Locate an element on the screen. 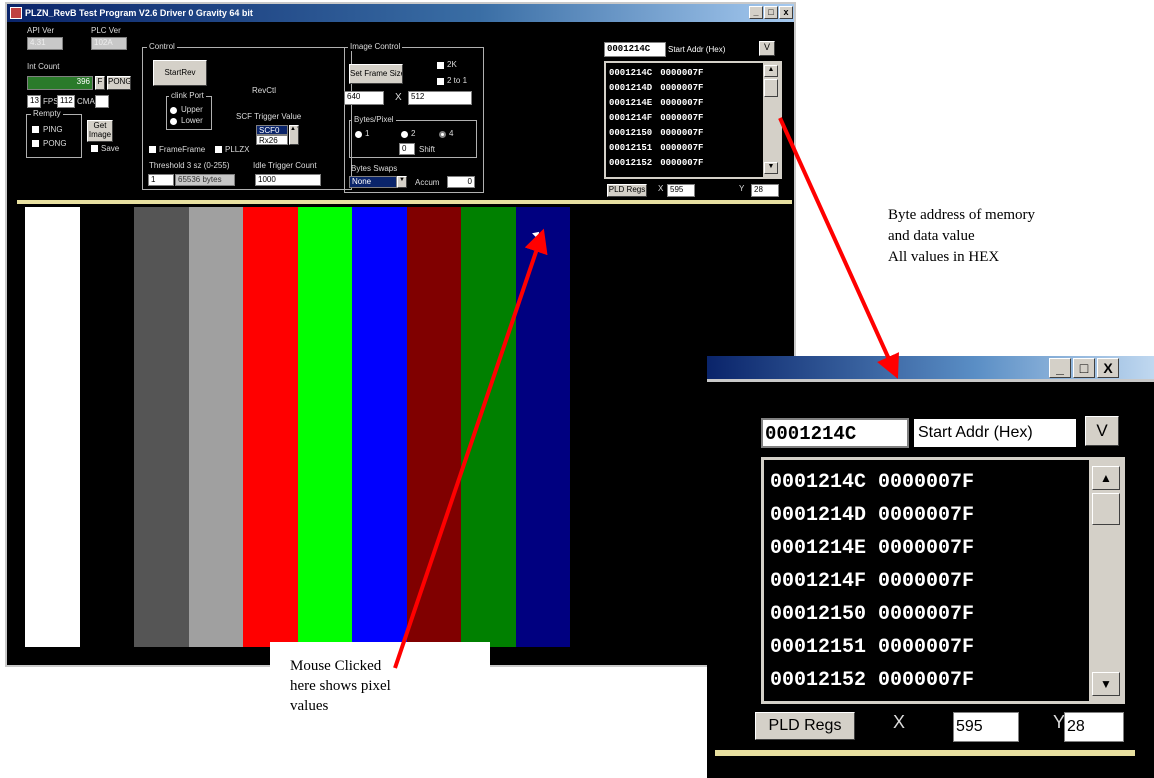 Image resolution: width=1154 pixels, height=778 pixels. memory-arrow is located at coordinates (838, 248).